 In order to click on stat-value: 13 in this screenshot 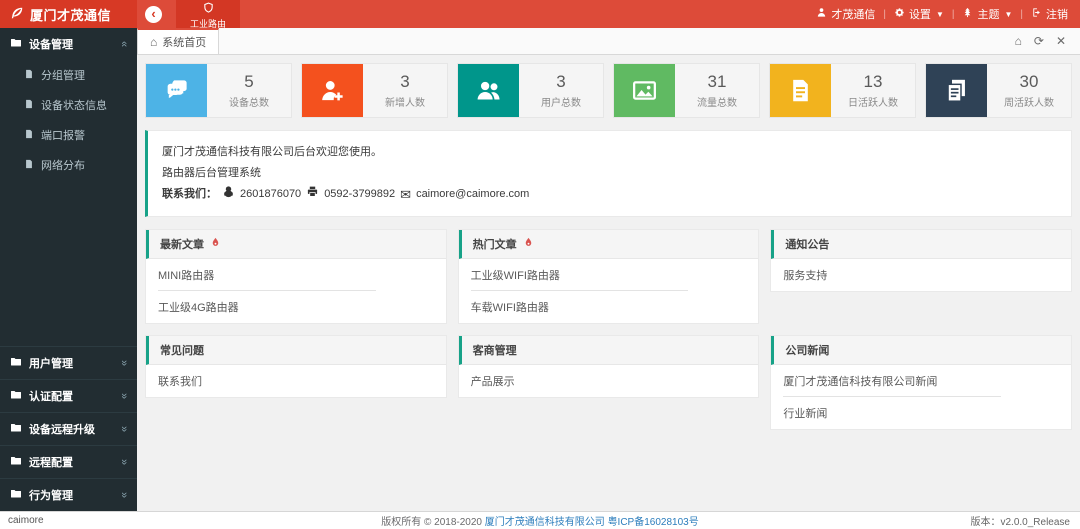, I will do `click(873, 82)`.